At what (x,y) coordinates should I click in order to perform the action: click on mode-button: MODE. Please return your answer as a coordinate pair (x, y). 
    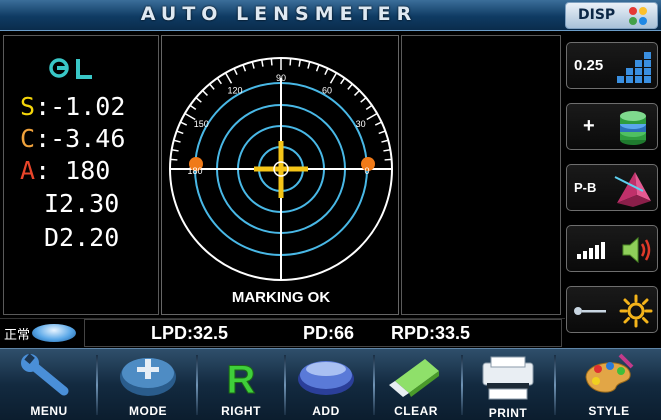
    Looking at the image, I should click on (148, 384).